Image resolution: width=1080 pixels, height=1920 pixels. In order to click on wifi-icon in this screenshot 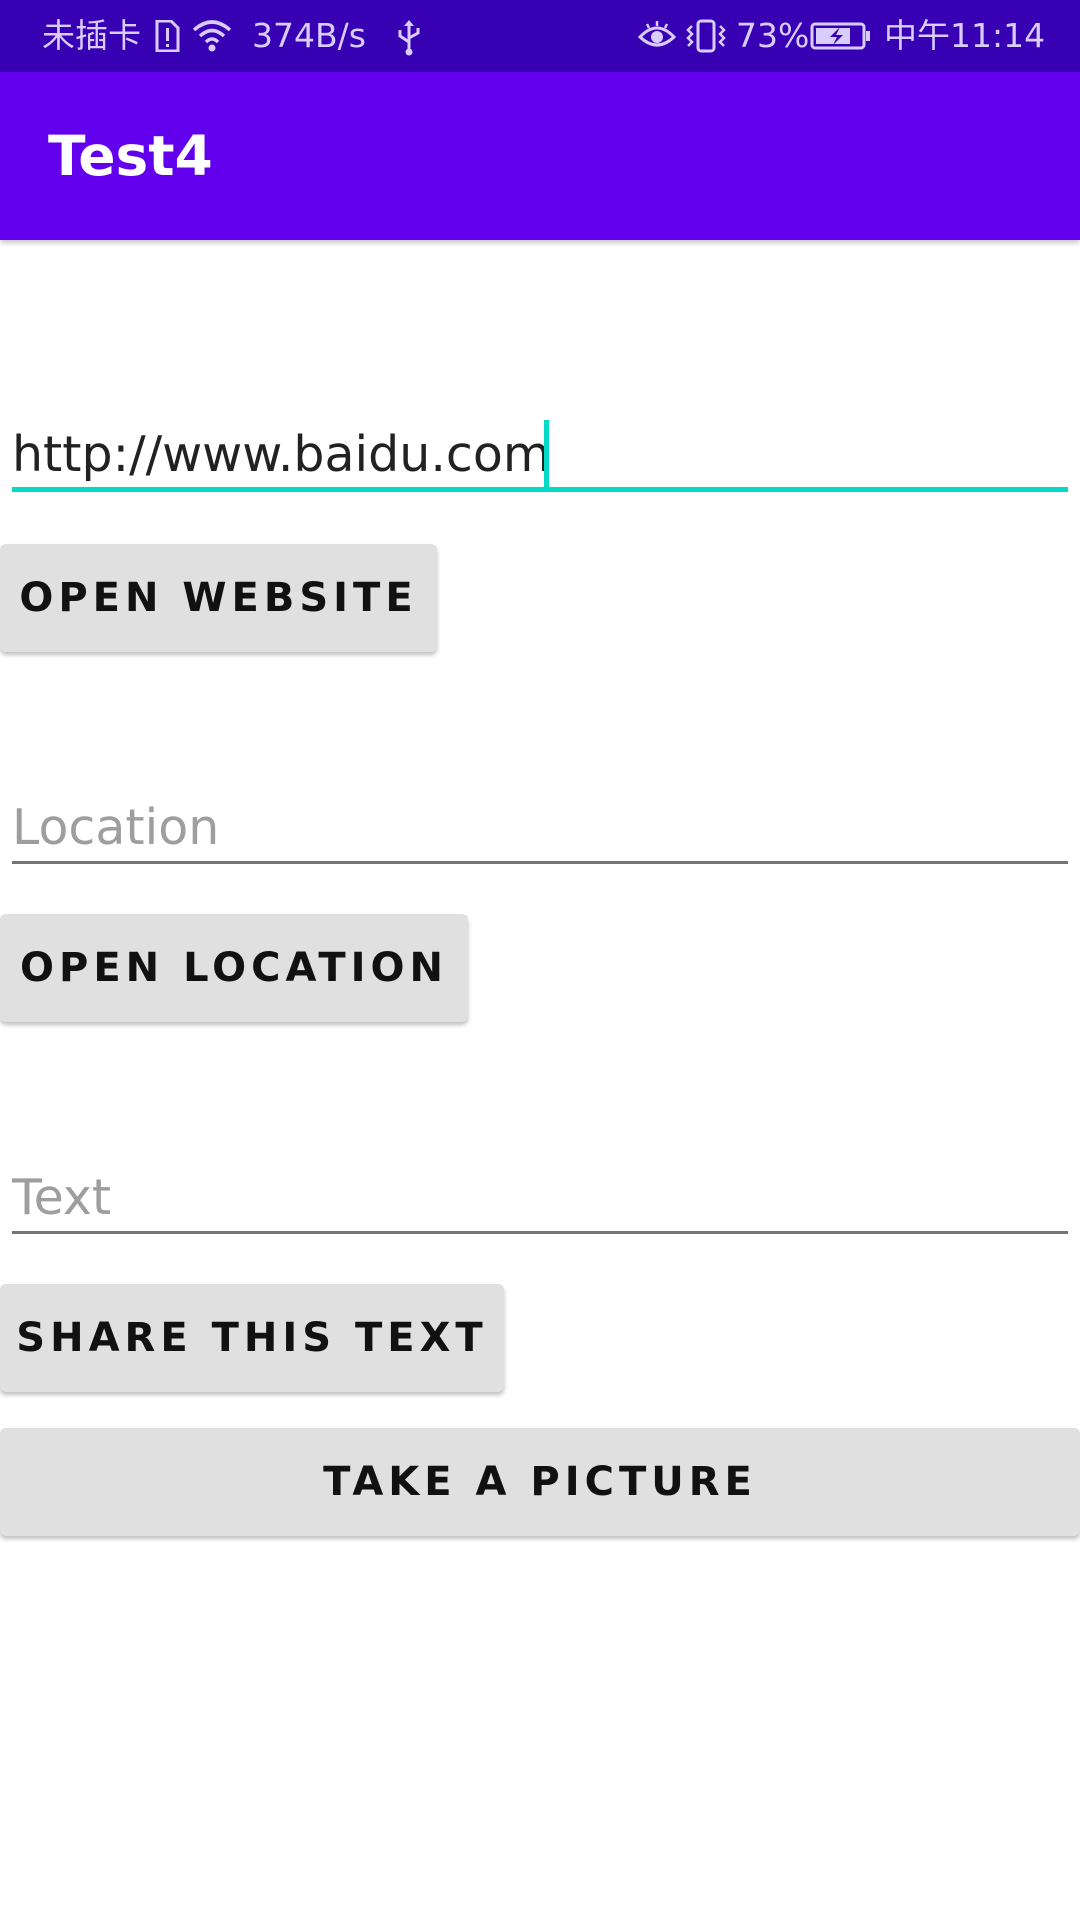, I will do `click(212, 36)`.